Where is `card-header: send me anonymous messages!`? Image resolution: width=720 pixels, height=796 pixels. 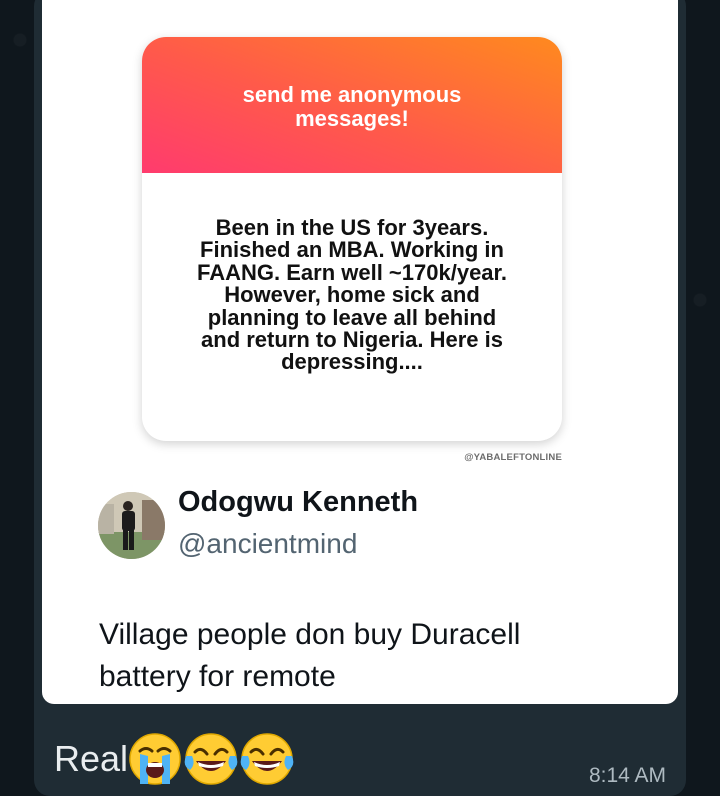
card-header: send me anonymous messages! is located at coordinates (352, 105).